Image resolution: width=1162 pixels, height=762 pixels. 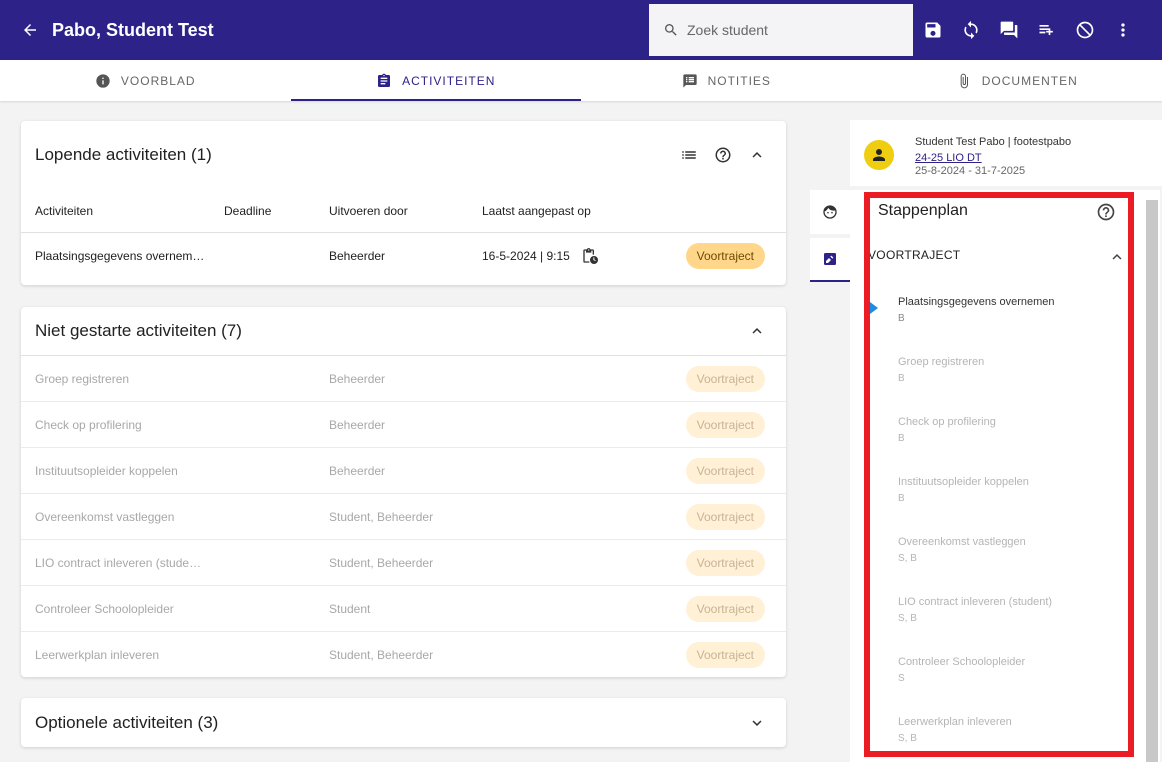 What do you see at coordinates (995, 380) in the screenshot?
I see `step-item: Groep registreren B` at bounding box center [995, 380].